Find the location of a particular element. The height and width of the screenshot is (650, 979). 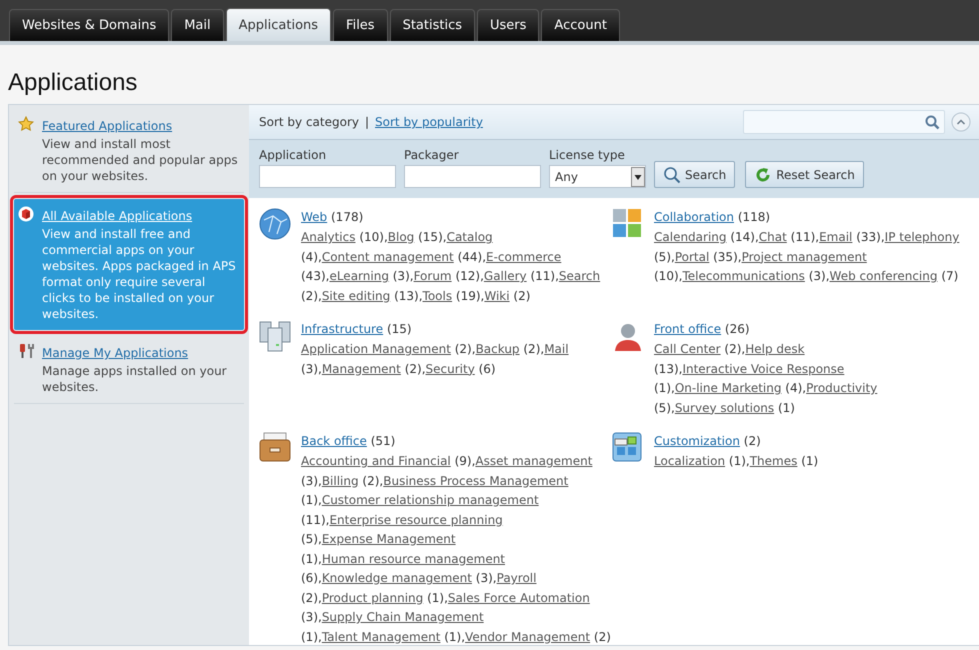

nav-tab: Account is located at coordinates (580, 25).